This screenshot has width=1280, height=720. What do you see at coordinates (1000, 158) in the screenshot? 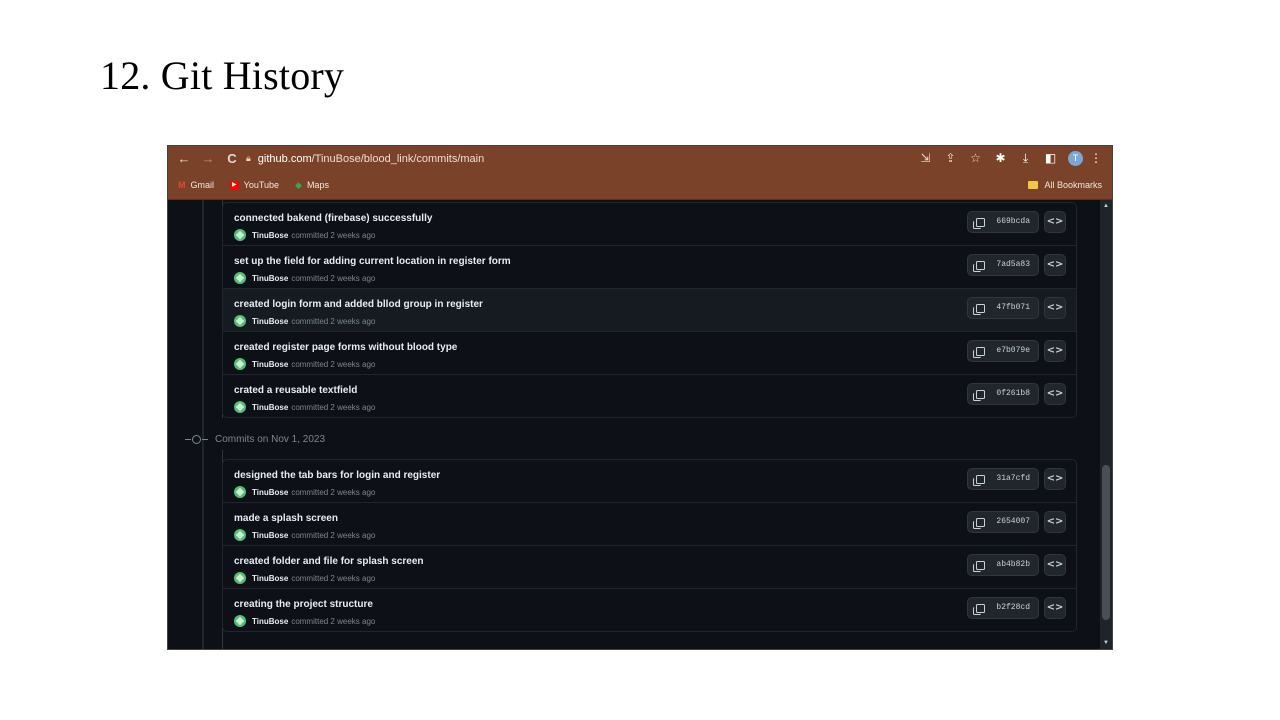
I see `extensions-icon: ✱` at bounding box center [1000, 158].